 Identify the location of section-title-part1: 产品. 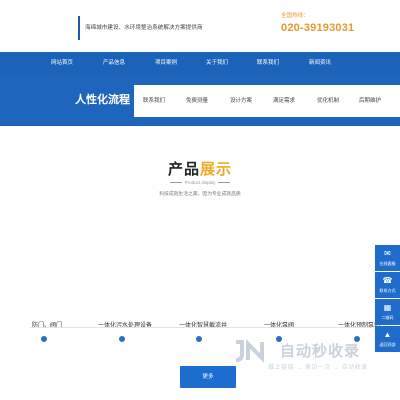
(183, 169).